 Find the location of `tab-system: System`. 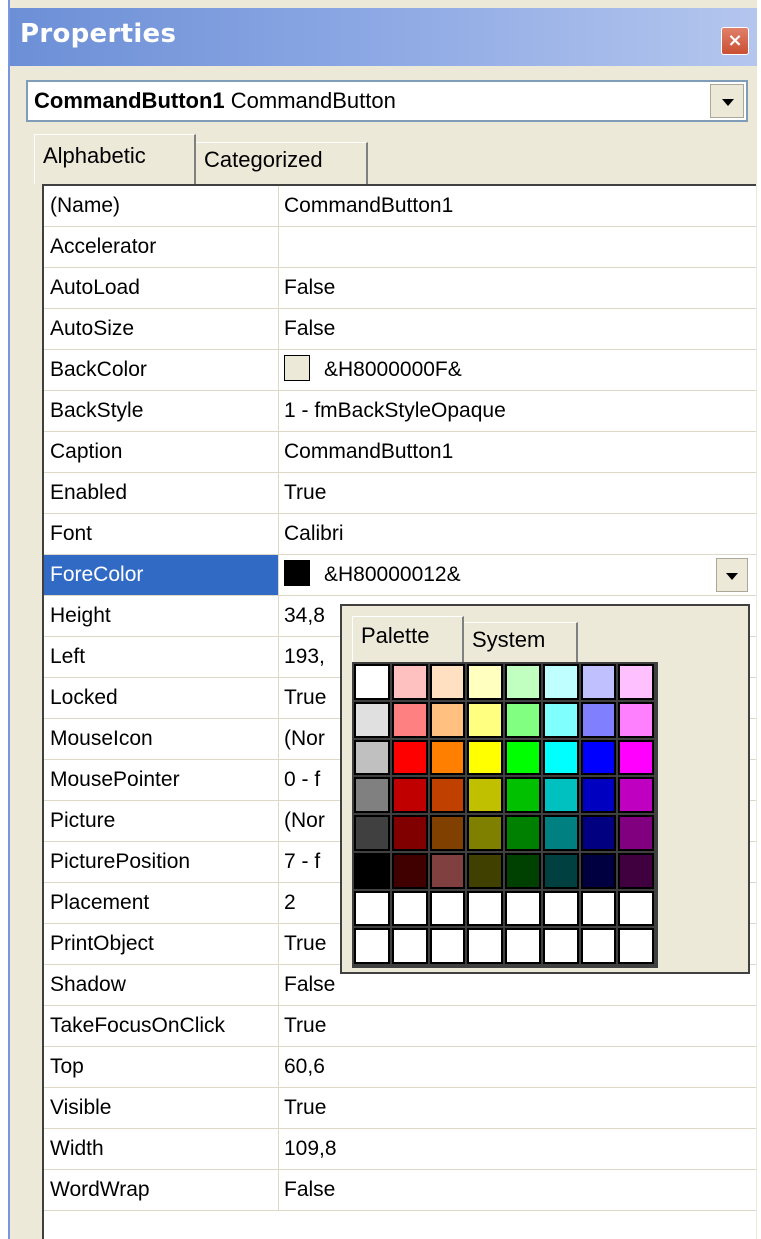

tab-system: System is located at coordinates (521, 642).